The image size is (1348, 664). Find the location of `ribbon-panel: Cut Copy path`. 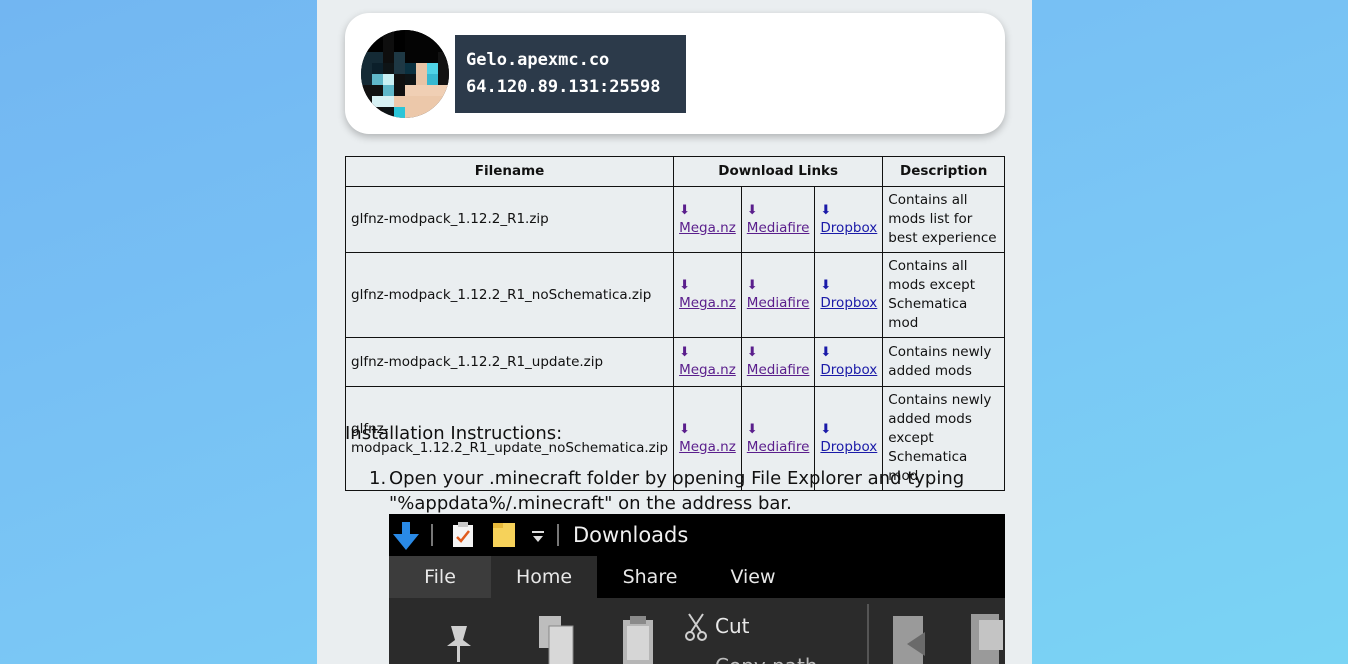

ribbon-panel: Cut Copy path is located at coordinates (697, 631).